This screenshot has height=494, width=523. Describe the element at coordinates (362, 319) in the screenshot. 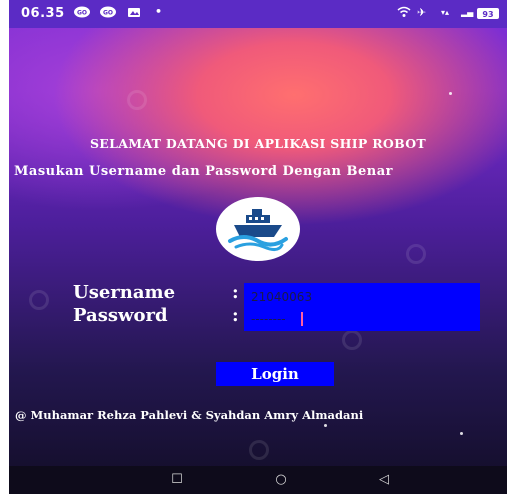

I see `password-input` at that location.